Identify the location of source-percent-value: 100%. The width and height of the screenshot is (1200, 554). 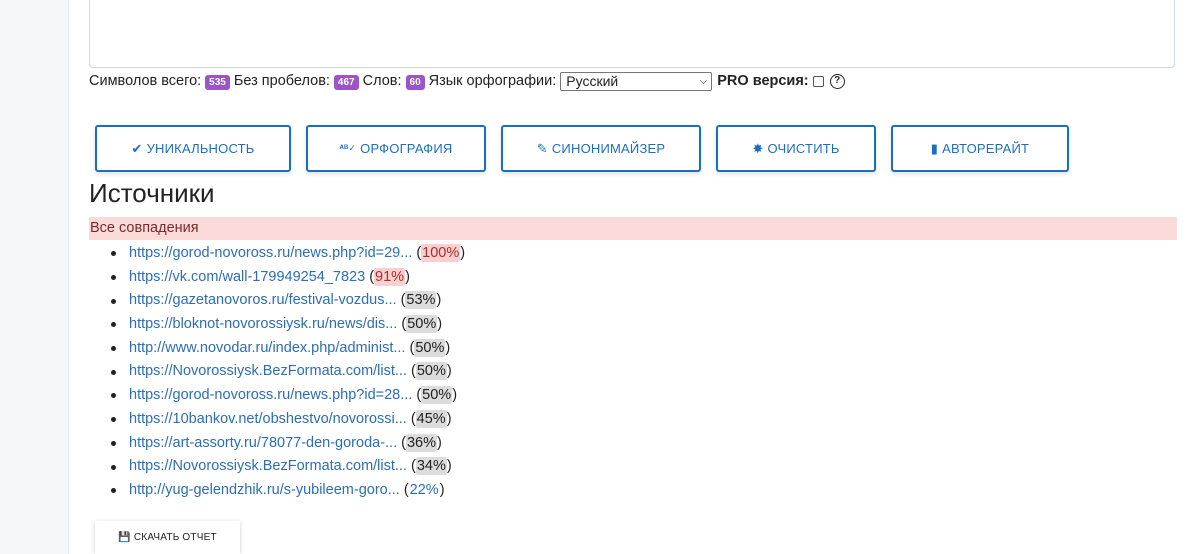
(441, 253).